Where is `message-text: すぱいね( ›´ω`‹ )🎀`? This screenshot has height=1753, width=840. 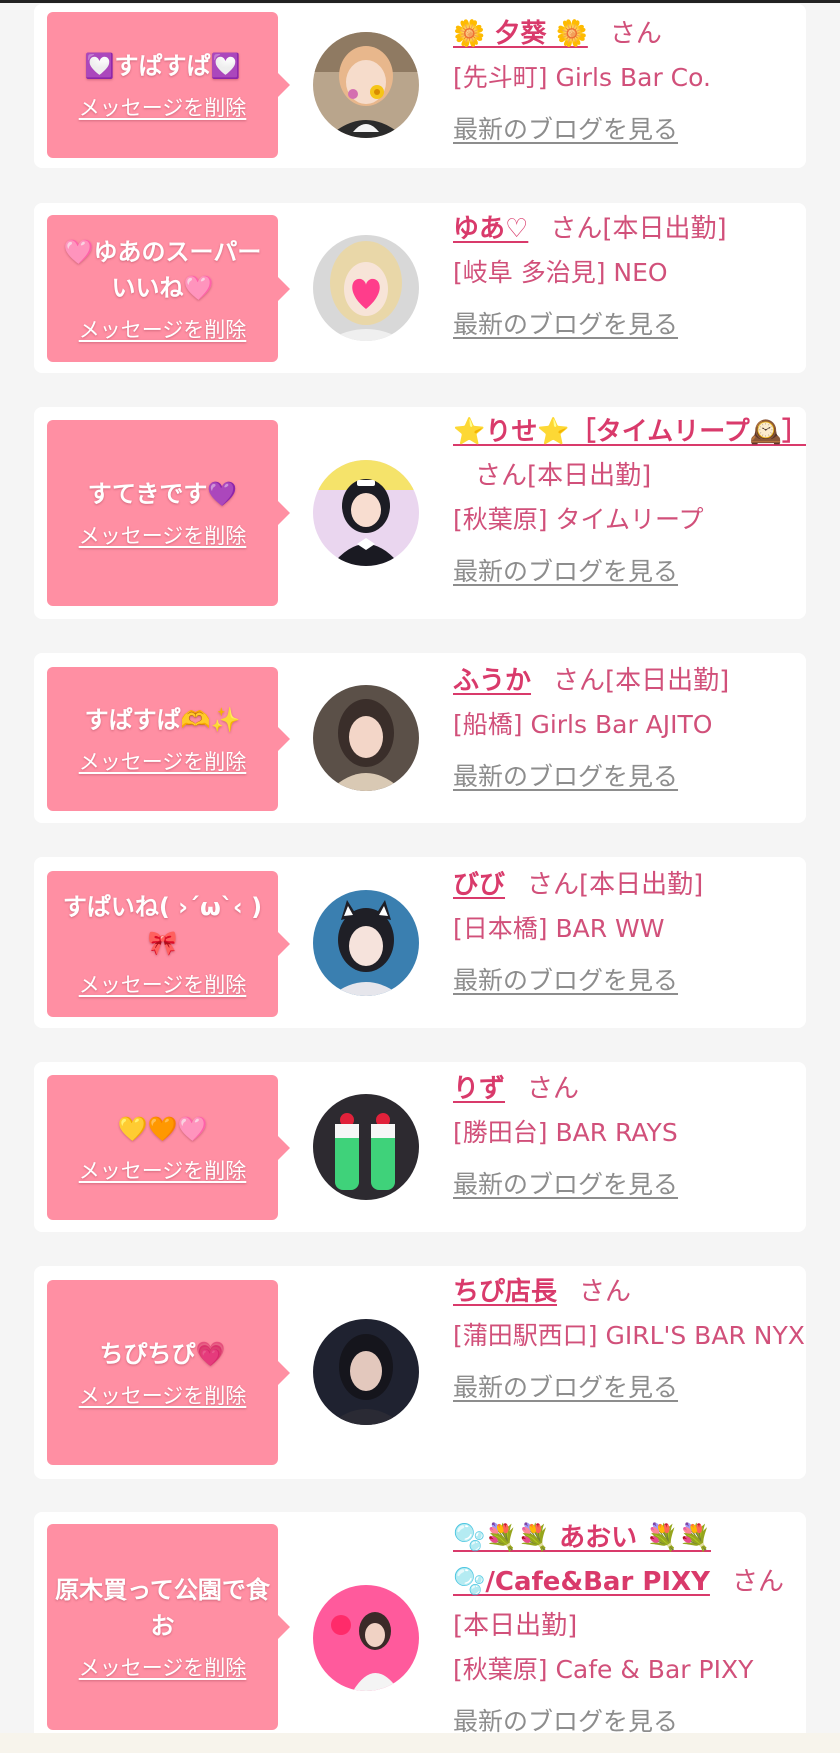 message-text: すぱいね( ›´ω`‹ )🎀 is located at coordinates (162, 925).